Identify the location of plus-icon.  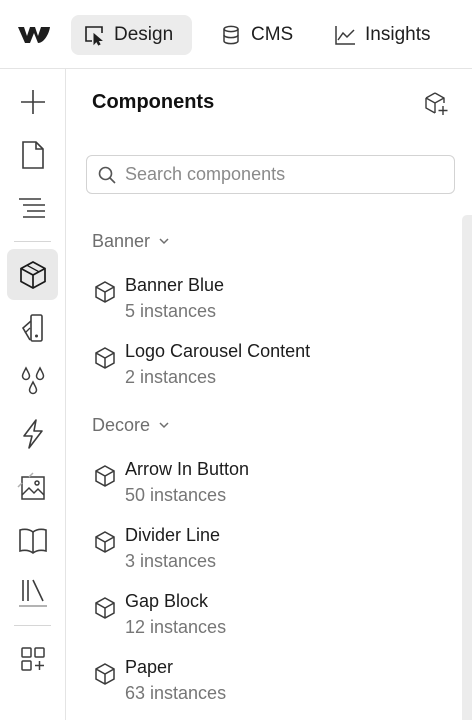
(32, 101).